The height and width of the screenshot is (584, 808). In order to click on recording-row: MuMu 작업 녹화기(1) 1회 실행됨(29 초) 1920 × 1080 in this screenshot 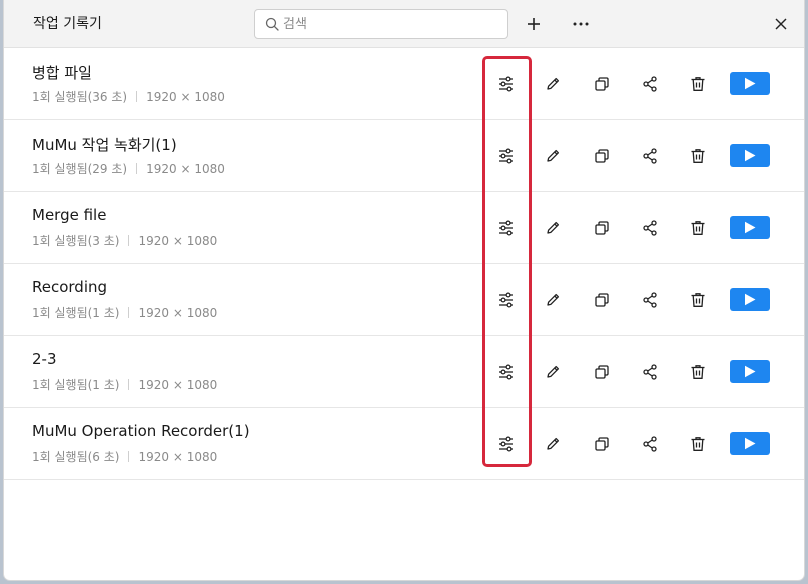, I will do `click(404, 156)`.